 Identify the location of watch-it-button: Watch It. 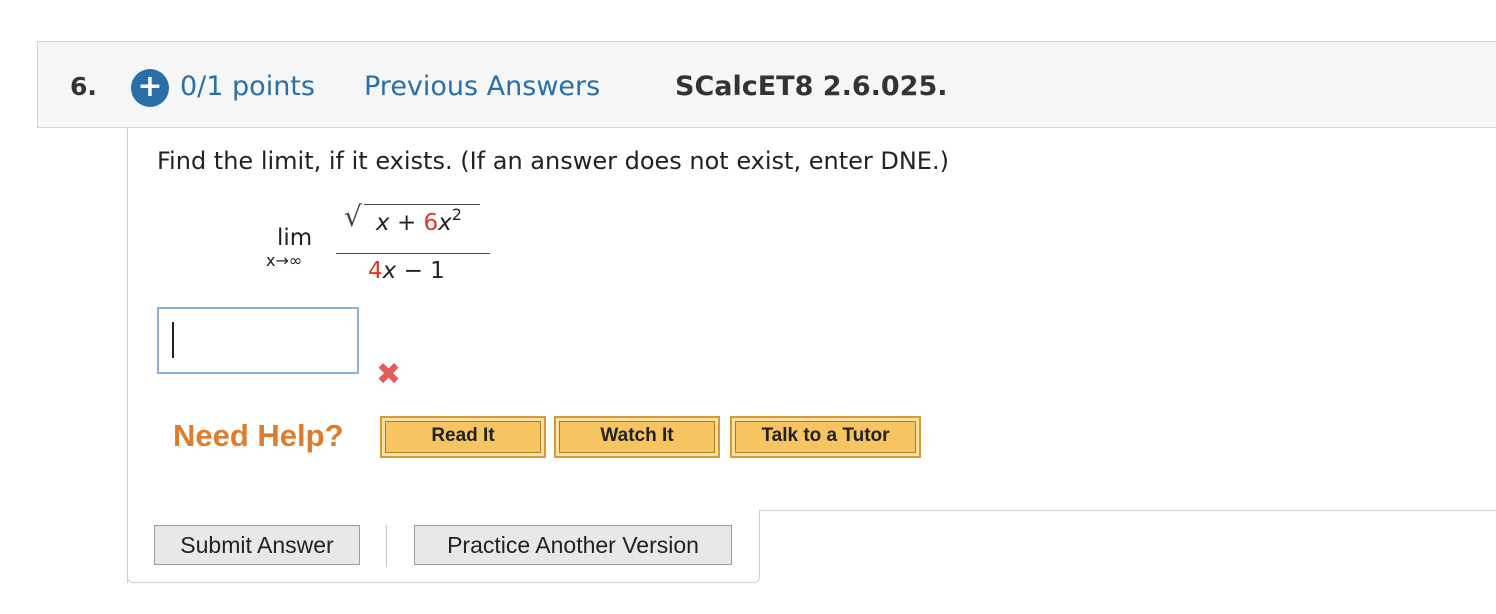
(637, 437).